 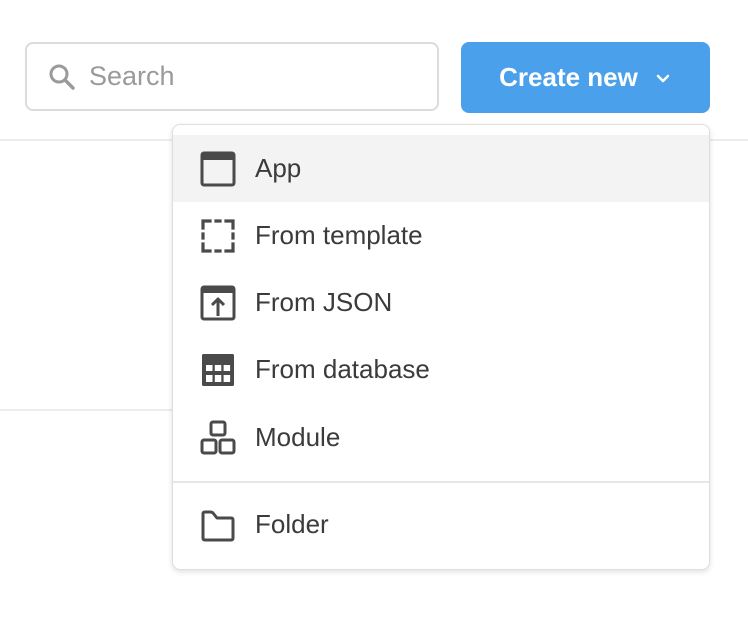 I want to click on menu-divider, so click(x=441, y=482).